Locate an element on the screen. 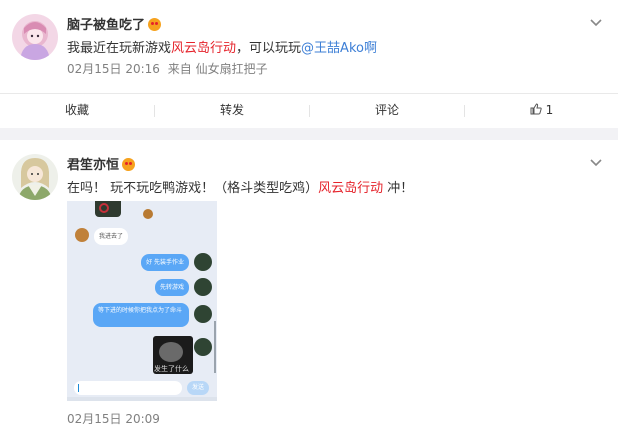  action-bar: 收藏 转发 评论 1 is located at coordinates (309, 110).